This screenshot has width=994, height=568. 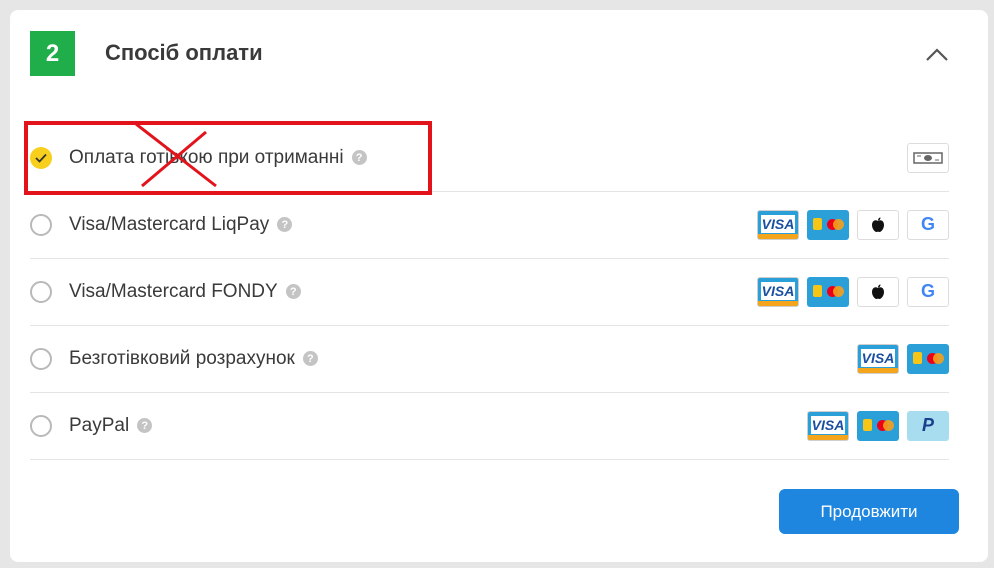 I want to click on section-title: Спосіб оплати, so click(x=184, y=52).